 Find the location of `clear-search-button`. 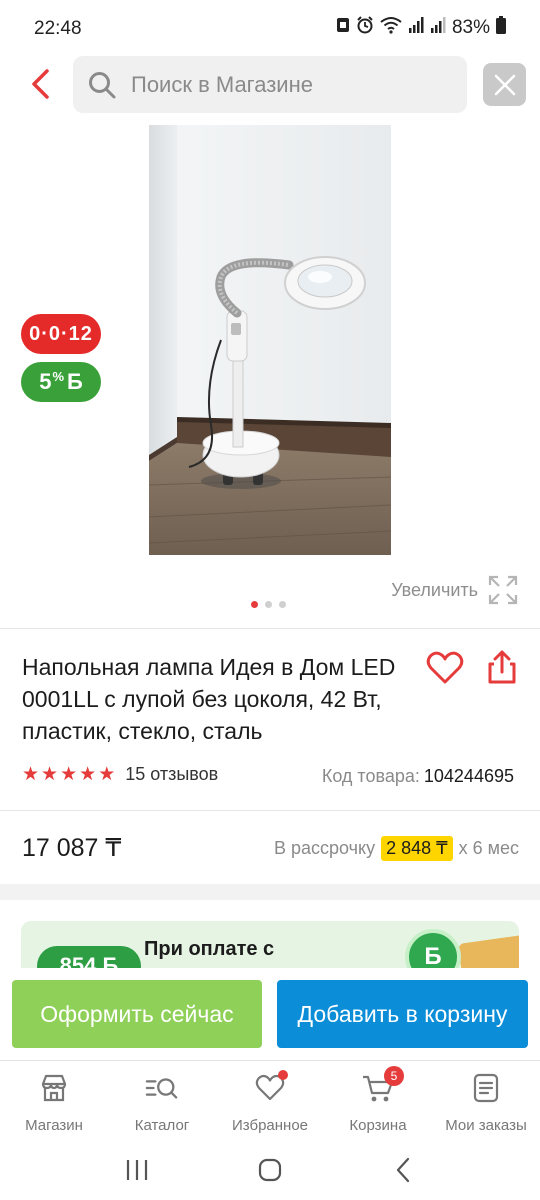

clear-search-button is located at coordinates (504, 84).